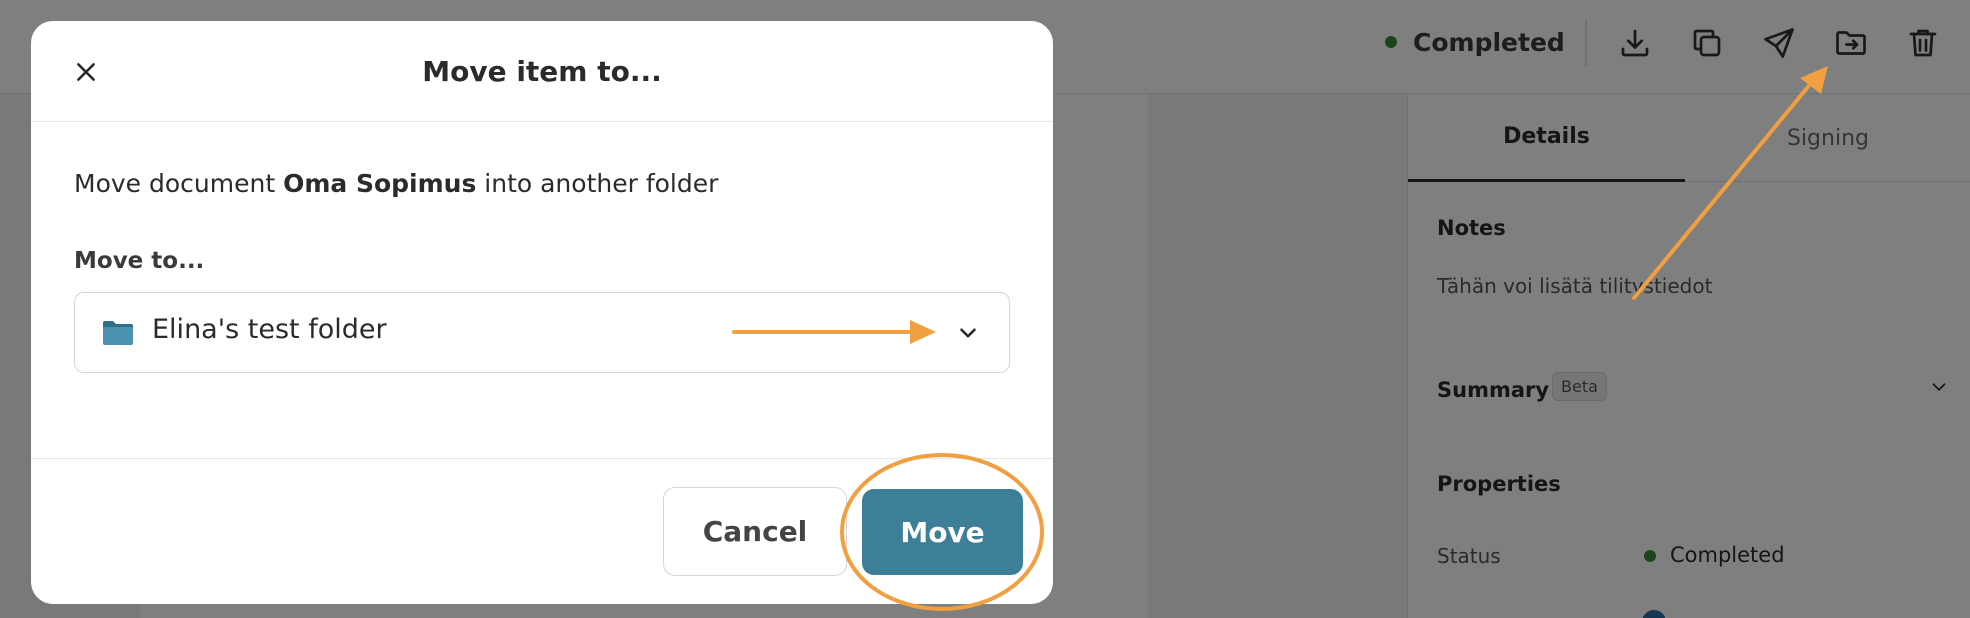 Image resolution: width=1970 pixels, height=618 pixels. Describe the element at coordinates (380, 183) in the screenshot. I see `document-name: Oma Sopimus` at that location.